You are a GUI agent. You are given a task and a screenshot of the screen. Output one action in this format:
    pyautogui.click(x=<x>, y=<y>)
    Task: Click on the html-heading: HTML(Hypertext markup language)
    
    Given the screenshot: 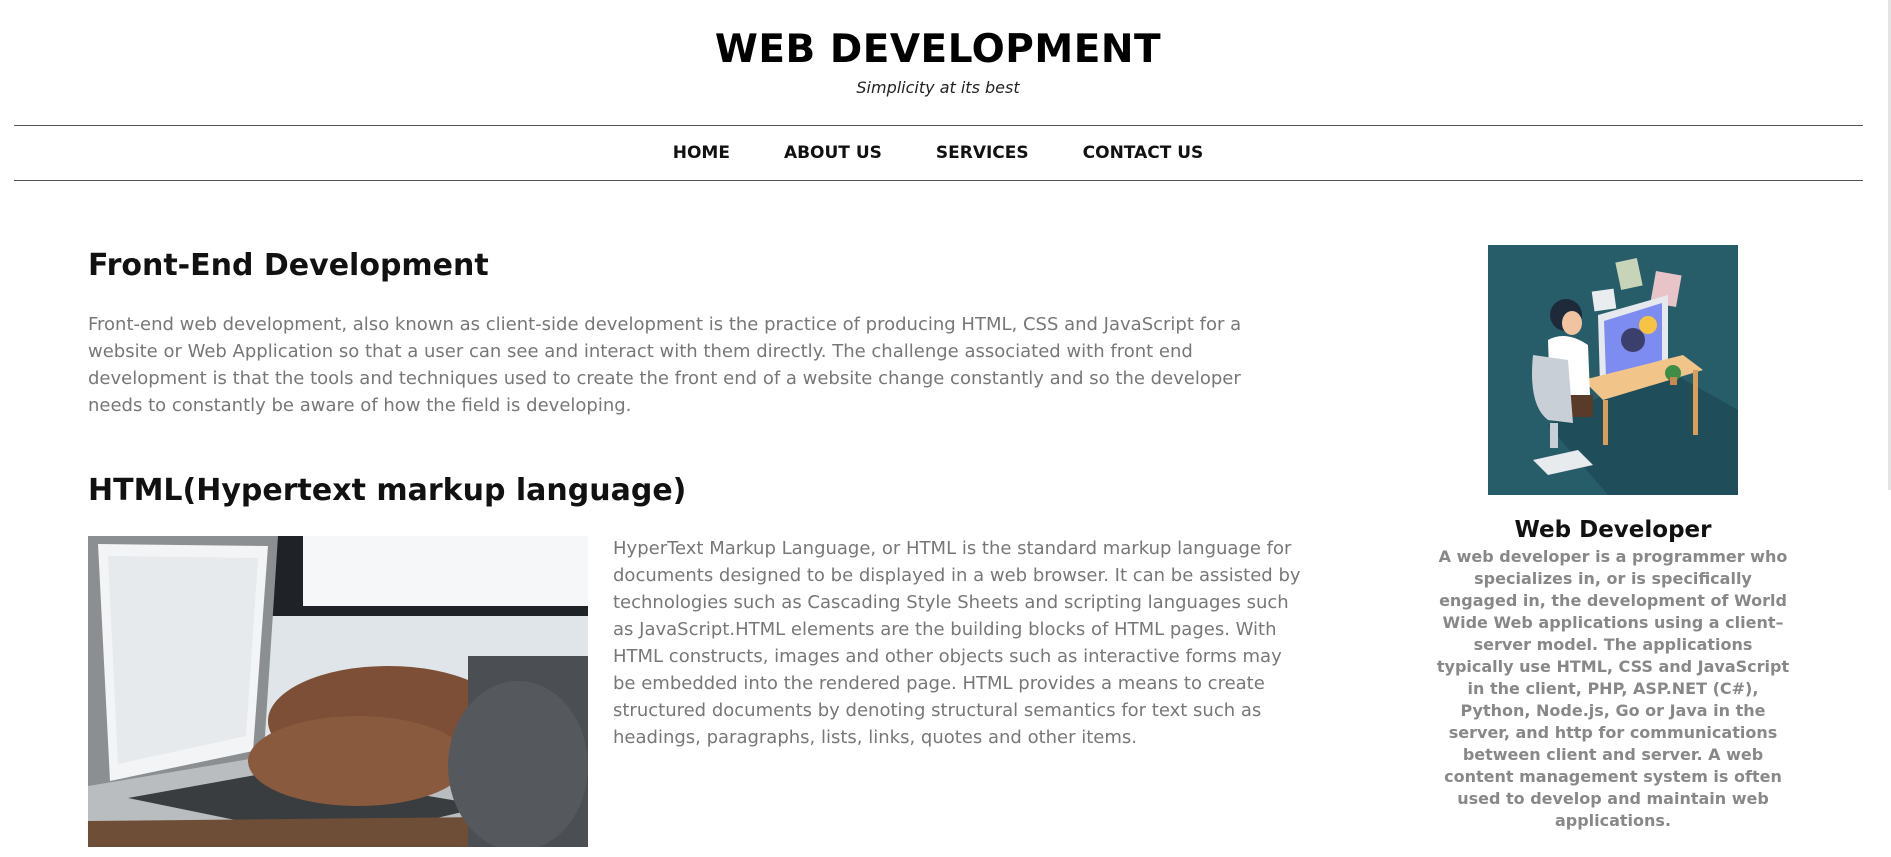 What is the action you would take?
    pyautogui.click(x=387, y=490)
    